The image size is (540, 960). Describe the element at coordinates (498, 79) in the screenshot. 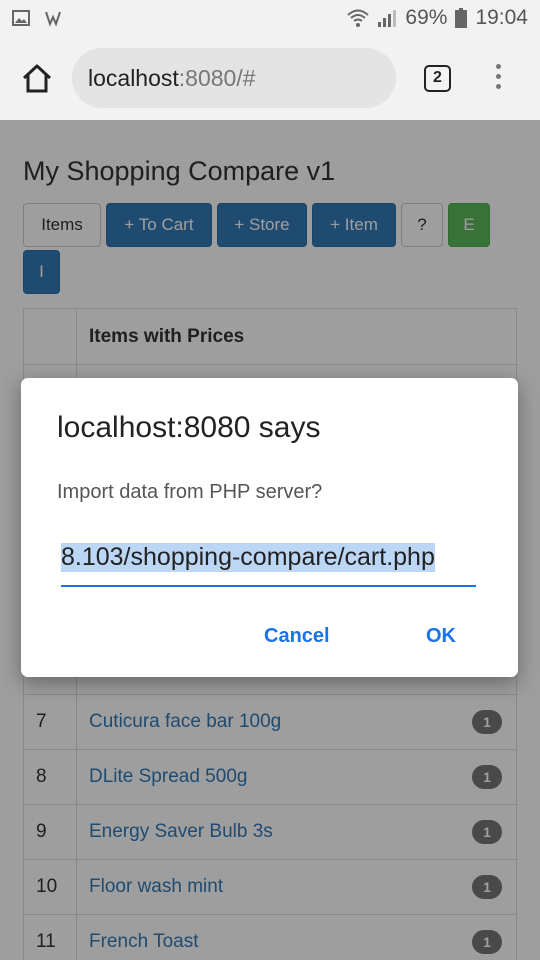

I see `more-menu-icon` at that location.